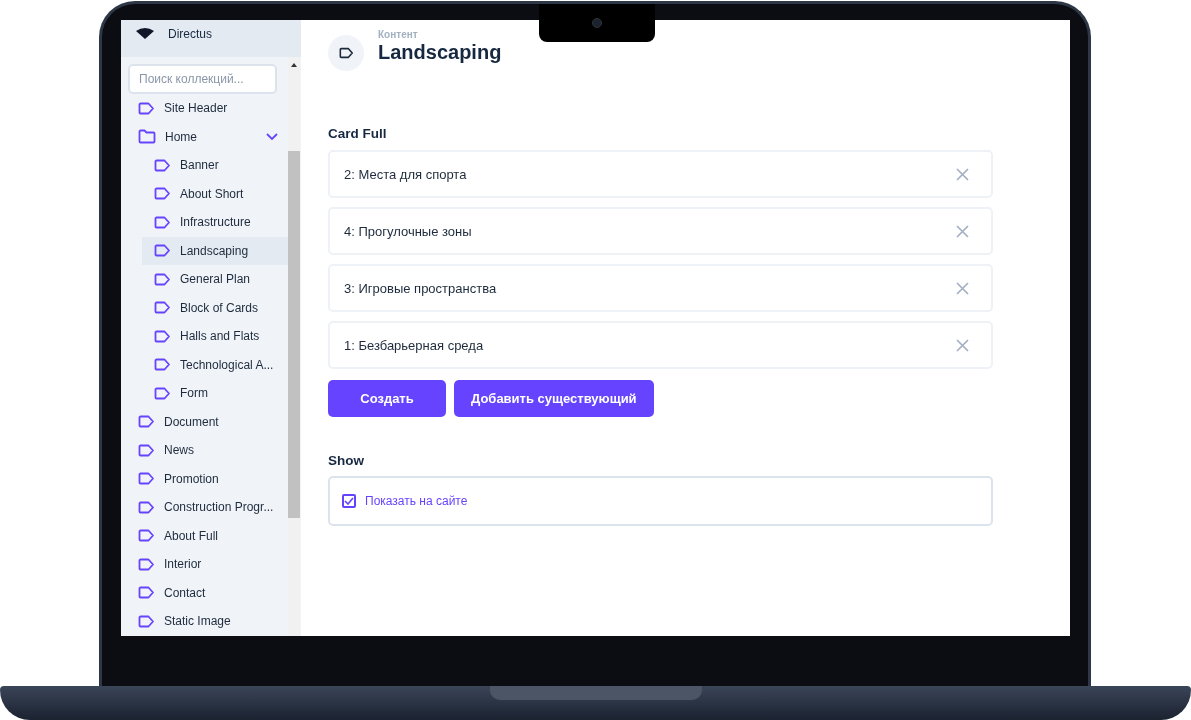 Image resolution: width=1191 pixels, height=720 pixels. What do you see at coordinates (204, 592) in the screenshot?
I see `sidebar-item: Contact` at bounding box center [204, 592].